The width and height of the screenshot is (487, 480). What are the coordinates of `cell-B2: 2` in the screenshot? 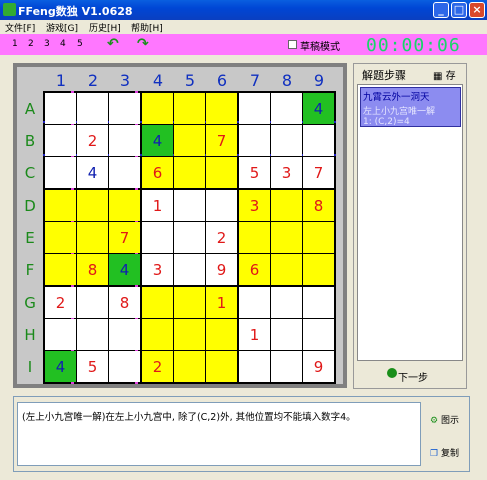 It's located at (92, 140).